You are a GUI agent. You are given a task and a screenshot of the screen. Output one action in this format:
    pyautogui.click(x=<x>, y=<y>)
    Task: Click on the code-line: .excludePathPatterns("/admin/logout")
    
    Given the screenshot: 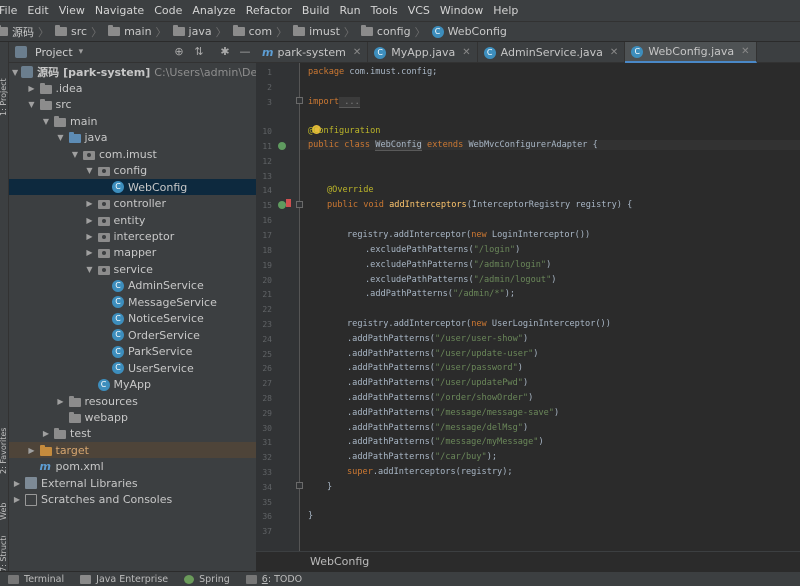 What is the action you would take?
    pyautogui.click(x=460, y=280)
    